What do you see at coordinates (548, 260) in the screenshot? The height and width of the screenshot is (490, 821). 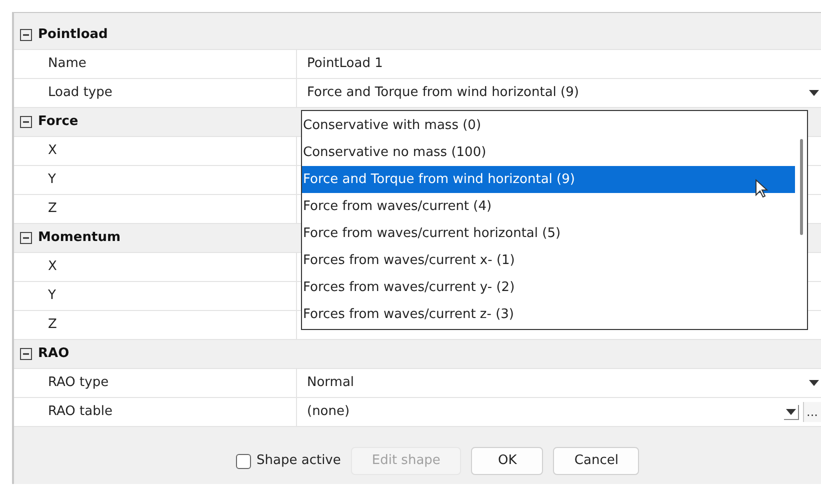 I see `dropdown-option: Forces from waves/current x- (1)` at bounding box center [548, 260].